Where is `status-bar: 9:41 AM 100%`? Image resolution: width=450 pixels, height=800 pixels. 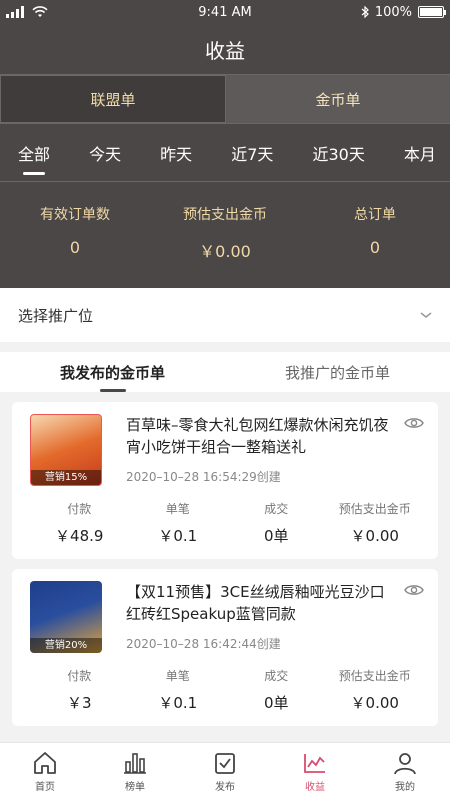
status-bar: 9:41 AM 100% is located at coordinates (225, 12).